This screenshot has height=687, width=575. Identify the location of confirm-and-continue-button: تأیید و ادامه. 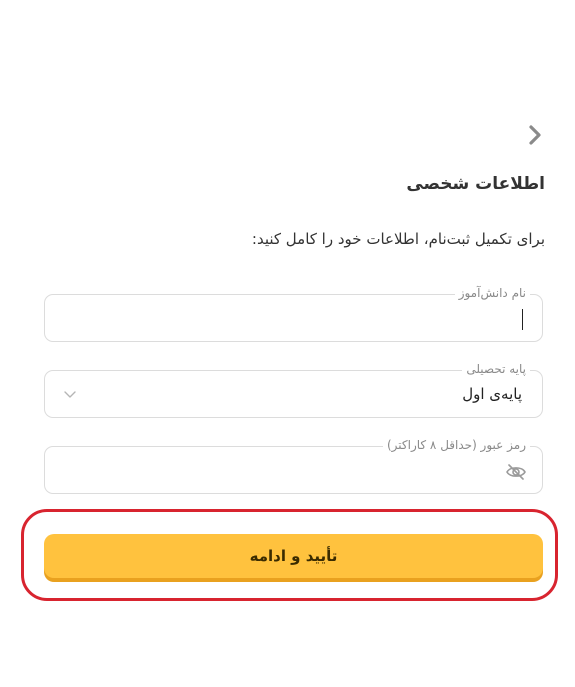
(293, 556).